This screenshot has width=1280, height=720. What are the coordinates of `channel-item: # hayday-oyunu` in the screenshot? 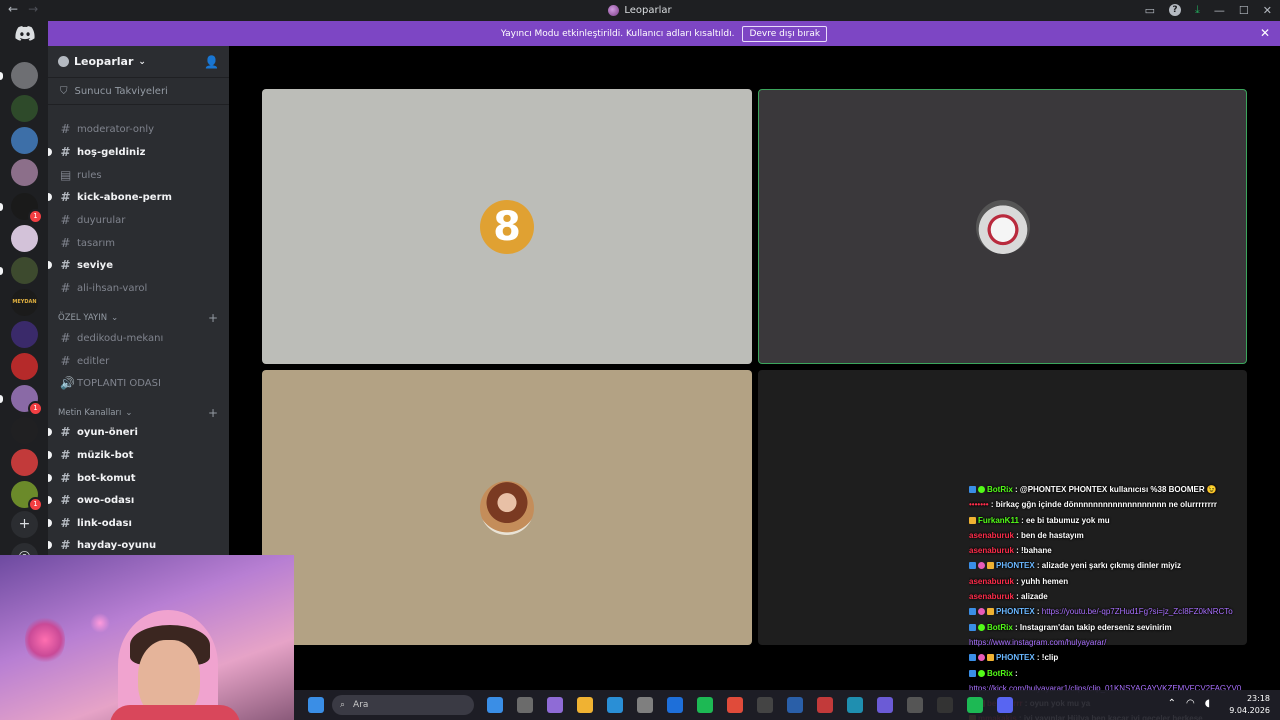 It's located at (134, 545).